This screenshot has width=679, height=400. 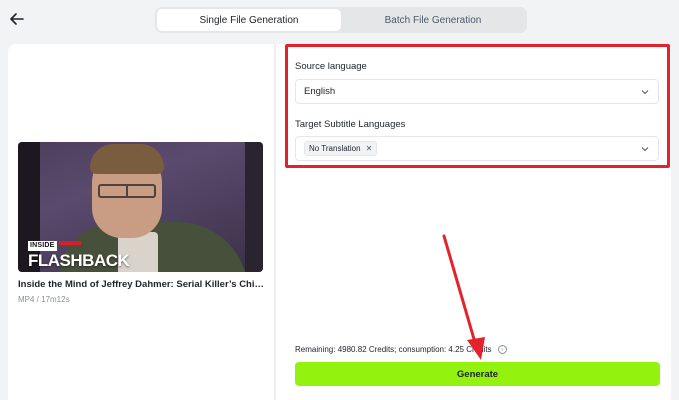 What do you see at coordinates (140, 207) in the screenshot?
I see `video-thumbnail: INSIDE FLASHBACK` at bounding box center [140, 207].